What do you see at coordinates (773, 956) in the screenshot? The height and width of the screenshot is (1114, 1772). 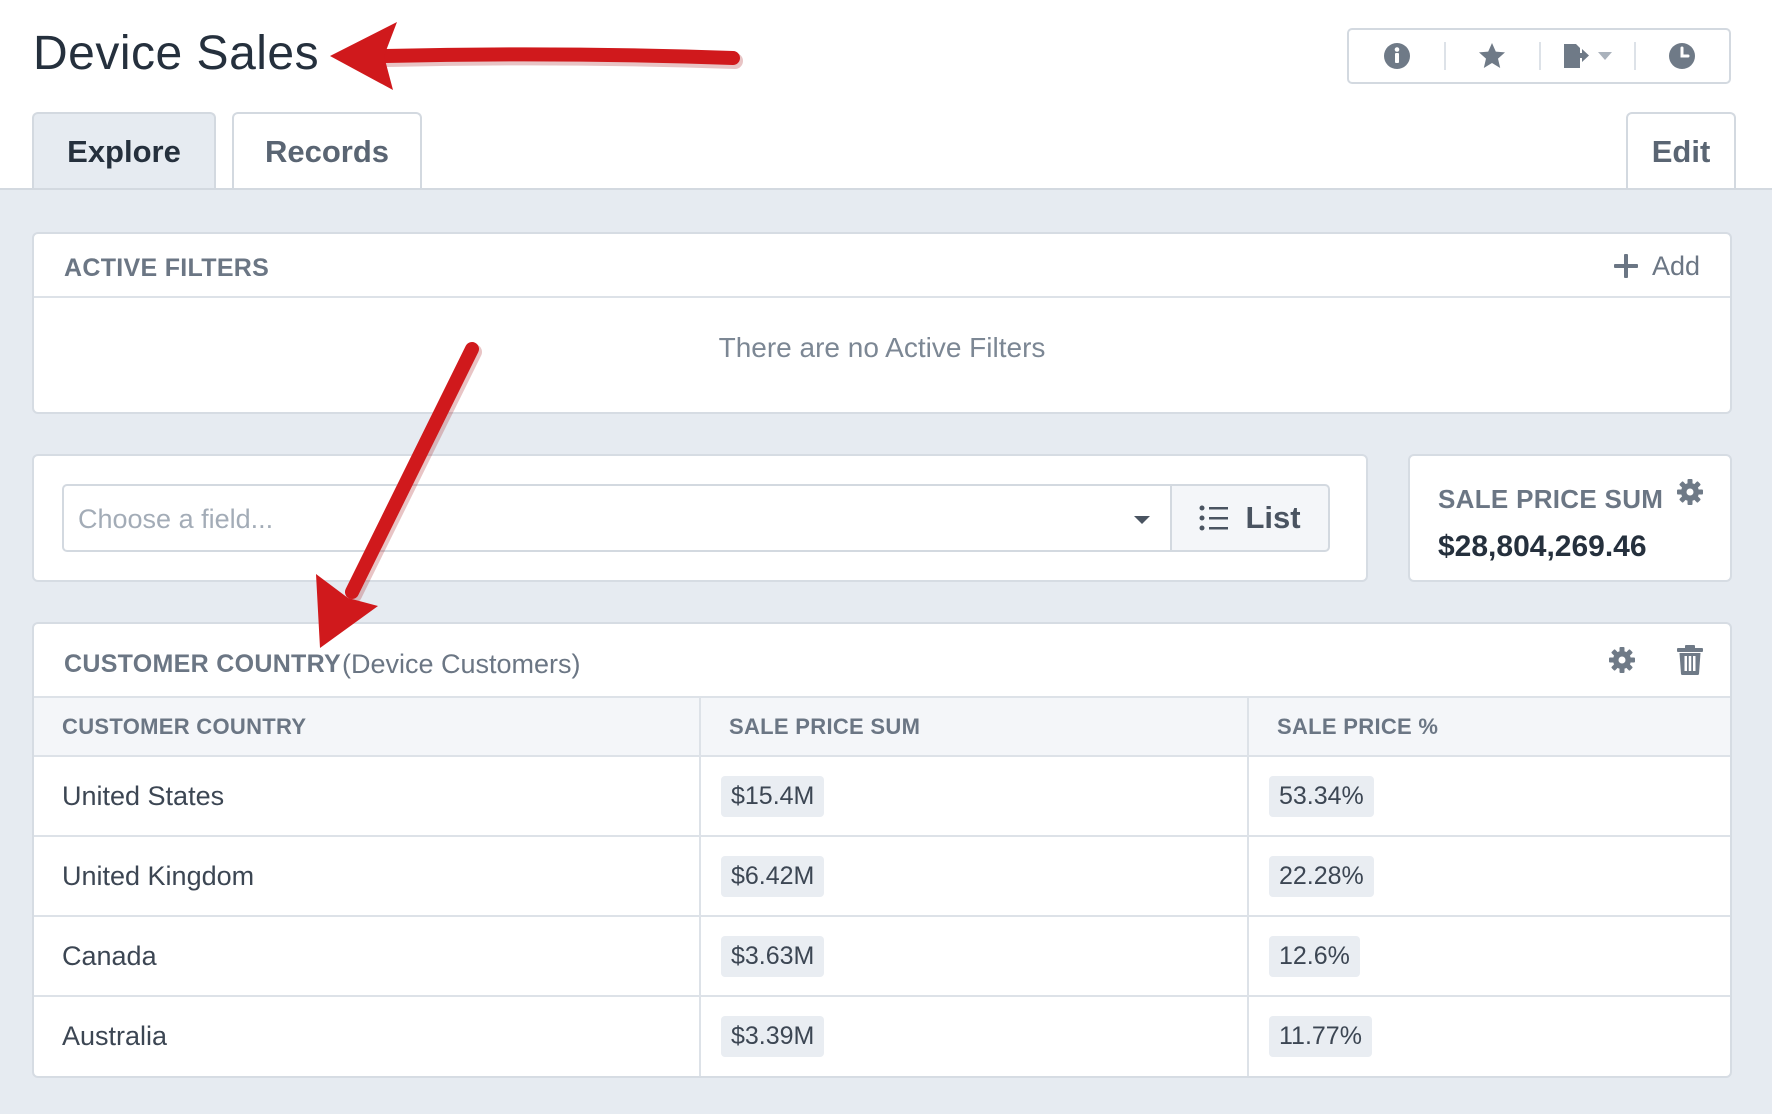 I see `sum-chip: $3.63M` at bounding box center [773, 956].